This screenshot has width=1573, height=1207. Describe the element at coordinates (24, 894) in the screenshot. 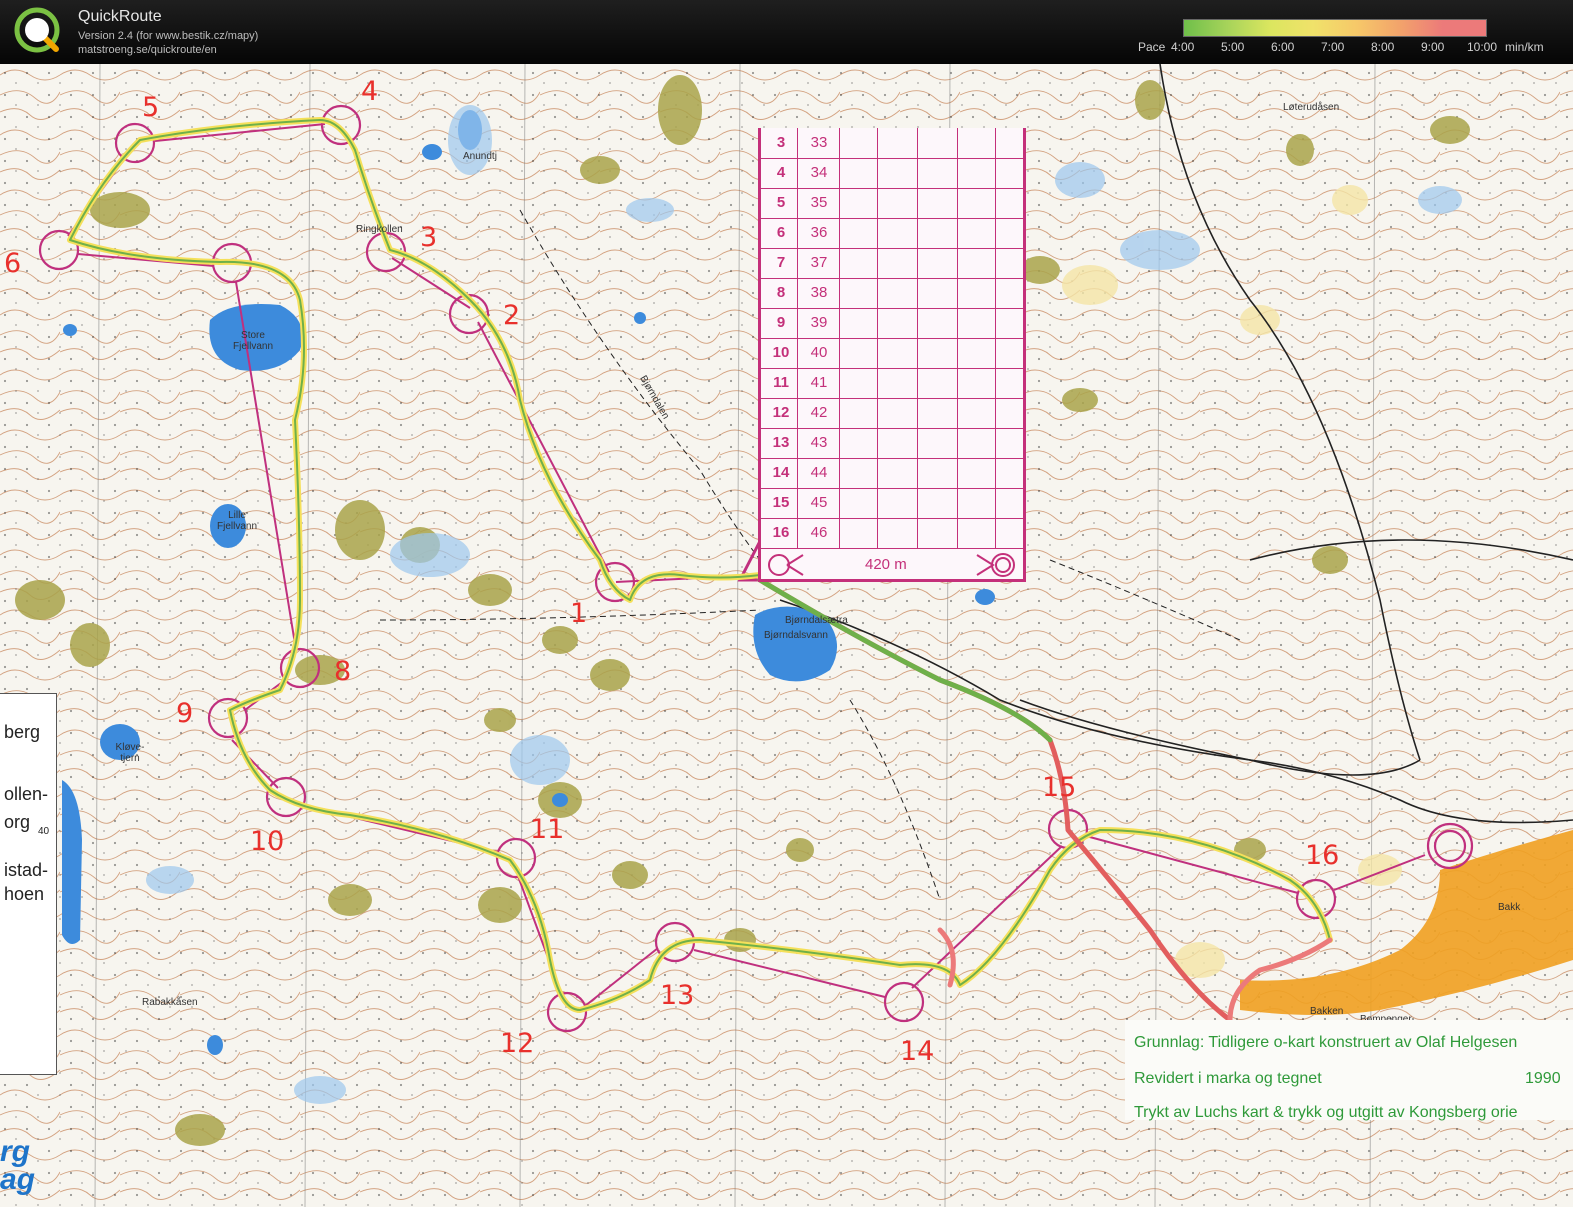

I see `legend-text: hoen` at that location.